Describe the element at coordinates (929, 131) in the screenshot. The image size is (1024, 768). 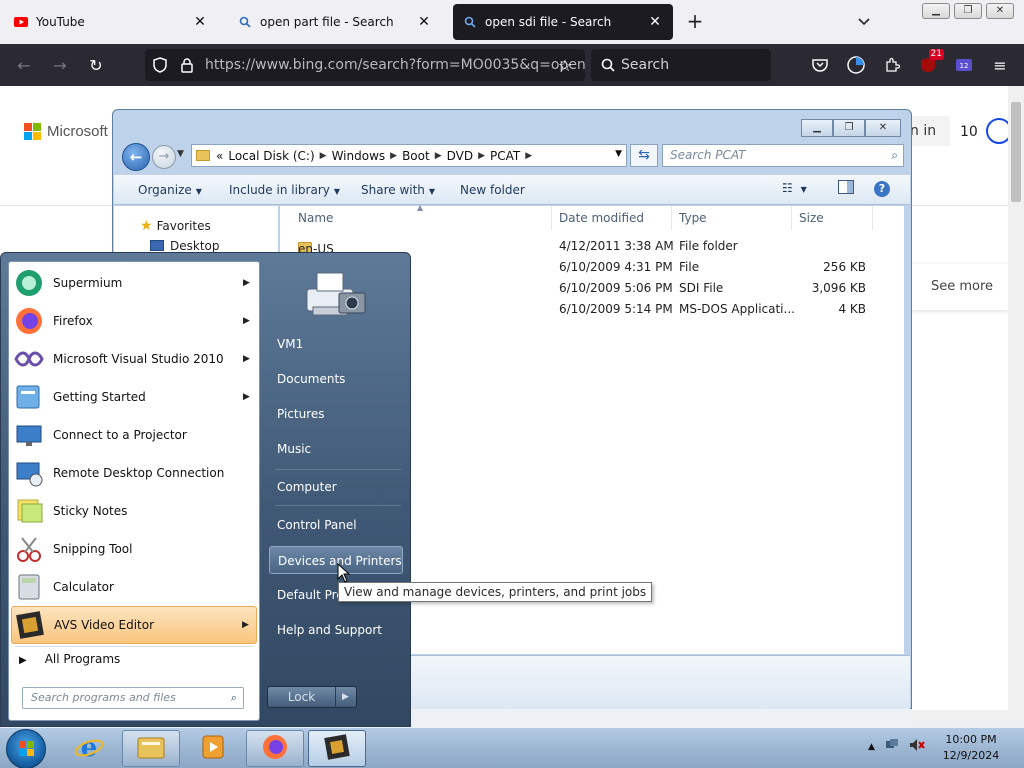
I see `sign-in-button: n in` at that location.